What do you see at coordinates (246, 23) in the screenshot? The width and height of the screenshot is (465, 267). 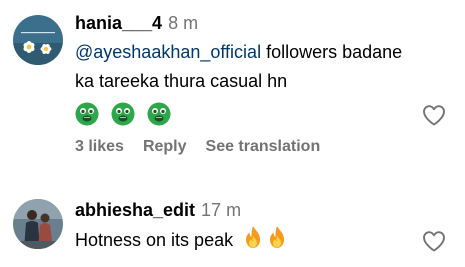 I see `comment-header: hania___4 8 m` at bounding box center [246, 23].